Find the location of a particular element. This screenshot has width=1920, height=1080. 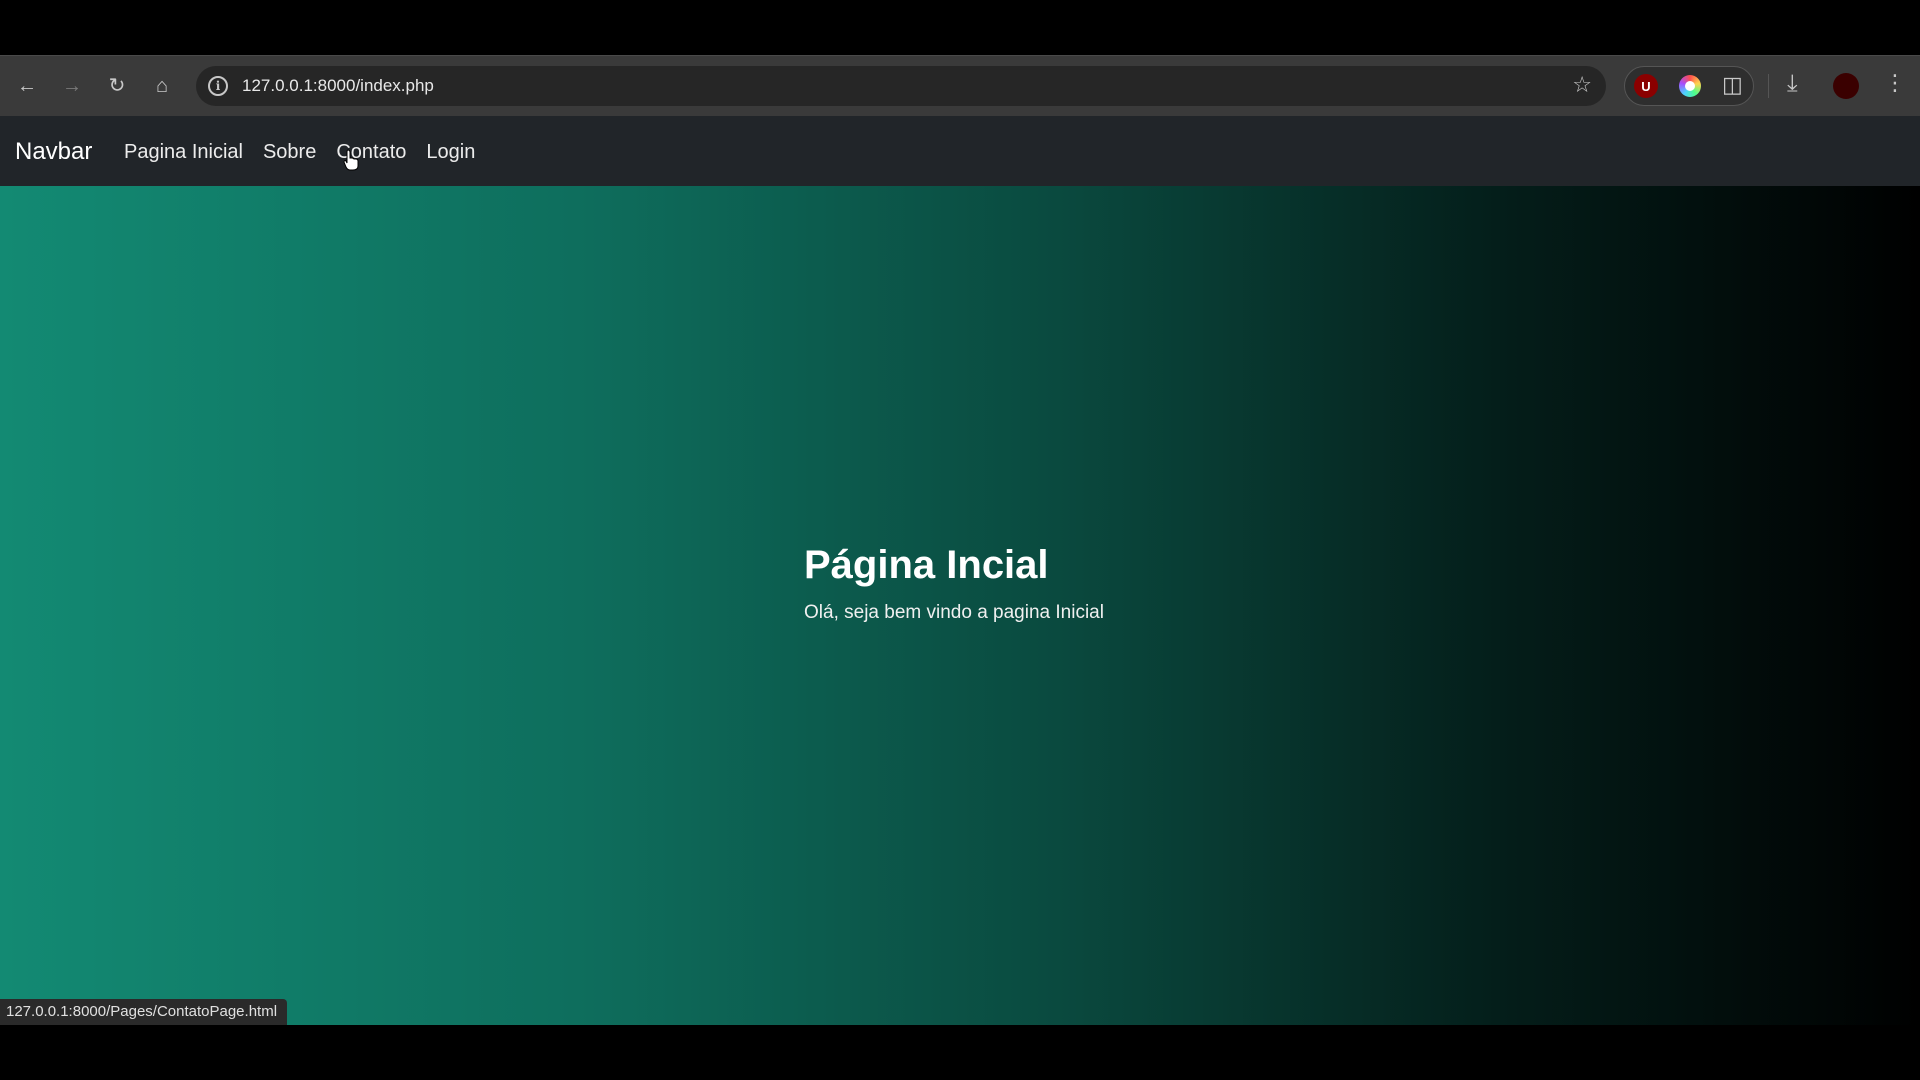

star-icon: ☆ is located at coordinates (1582, 85).